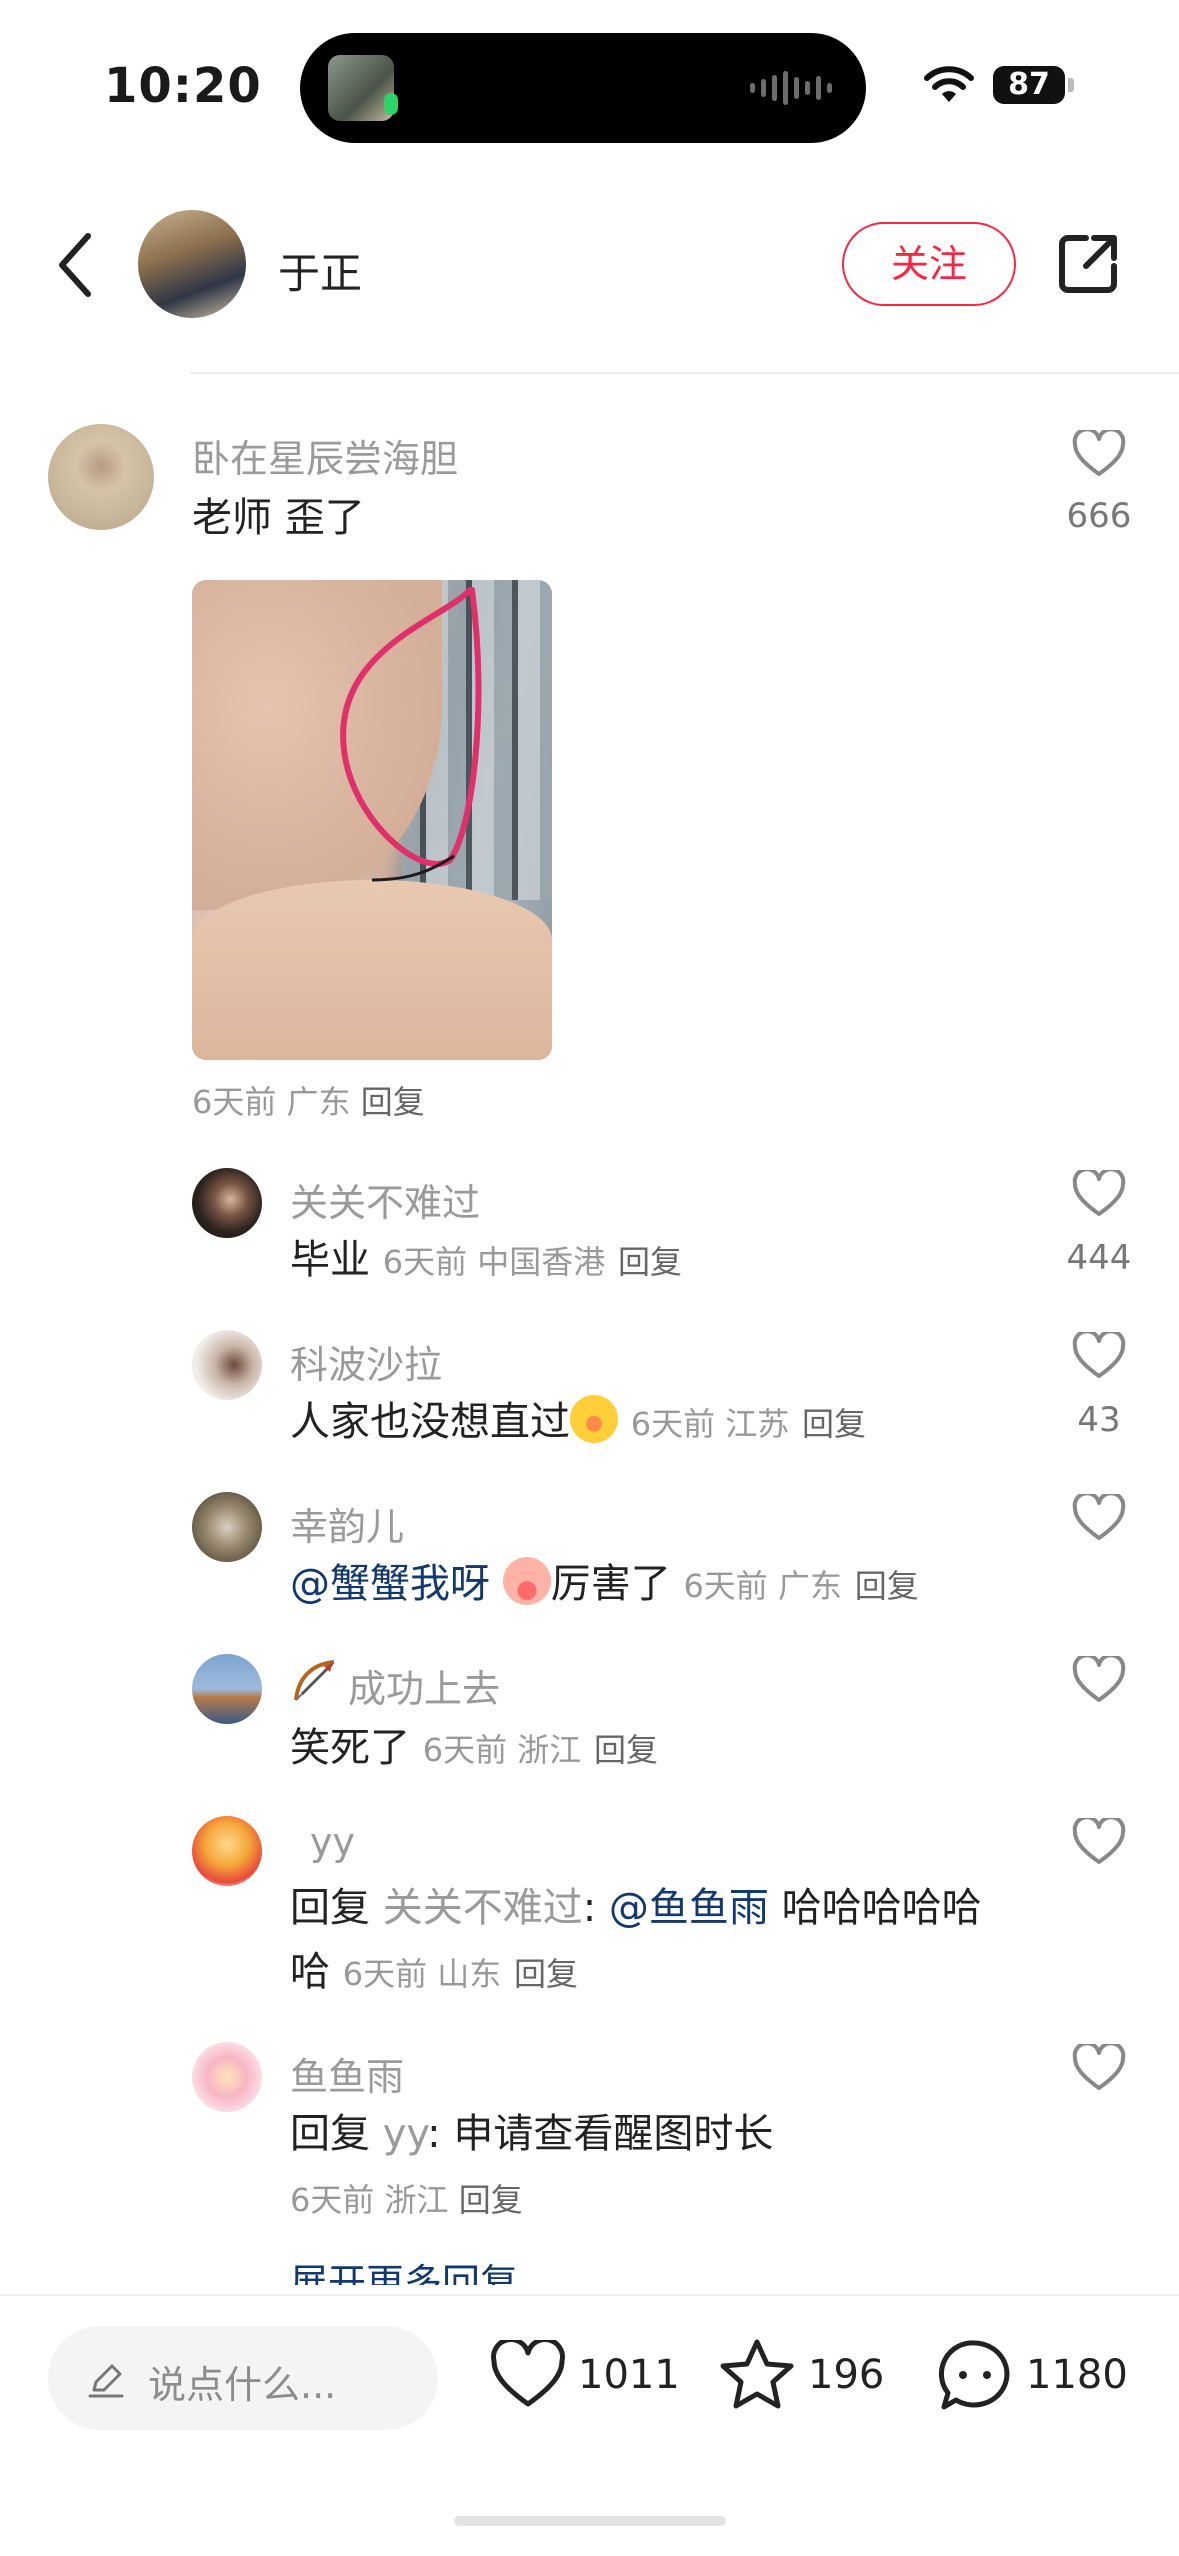 The height and width of the screenshot is (2556, 1179). I want to click on reply-to-username: yy, so click(405, 2134).